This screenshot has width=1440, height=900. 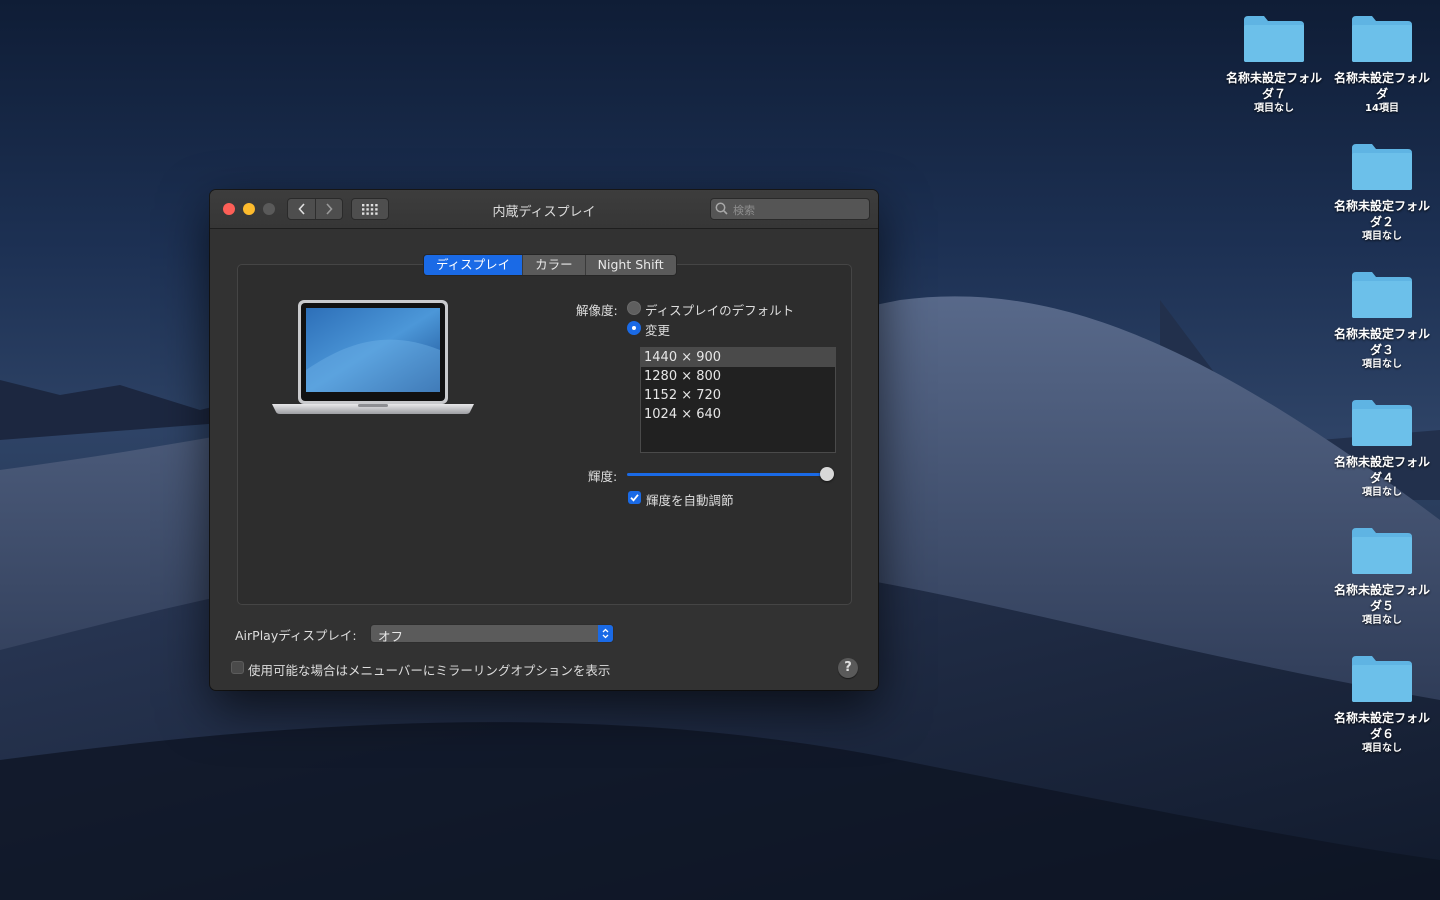 What do you see at coordinates (1382, 704) in the screenshot?
I see `desktop-folder-6: 名称未設定フォルダ６ 項目なし` at bounding box center [1382, 704].